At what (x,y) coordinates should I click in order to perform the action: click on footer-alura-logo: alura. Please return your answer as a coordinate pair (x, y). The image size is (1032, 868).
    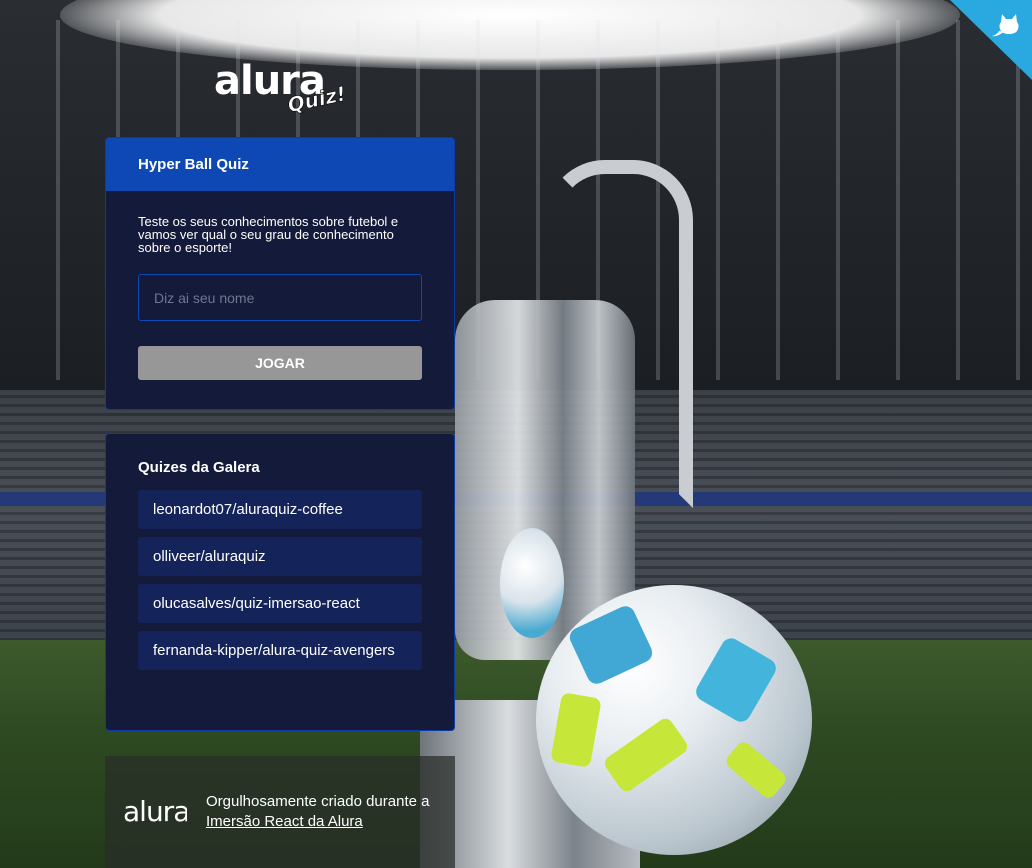
    Looking at the image, I should click on (155, 811).